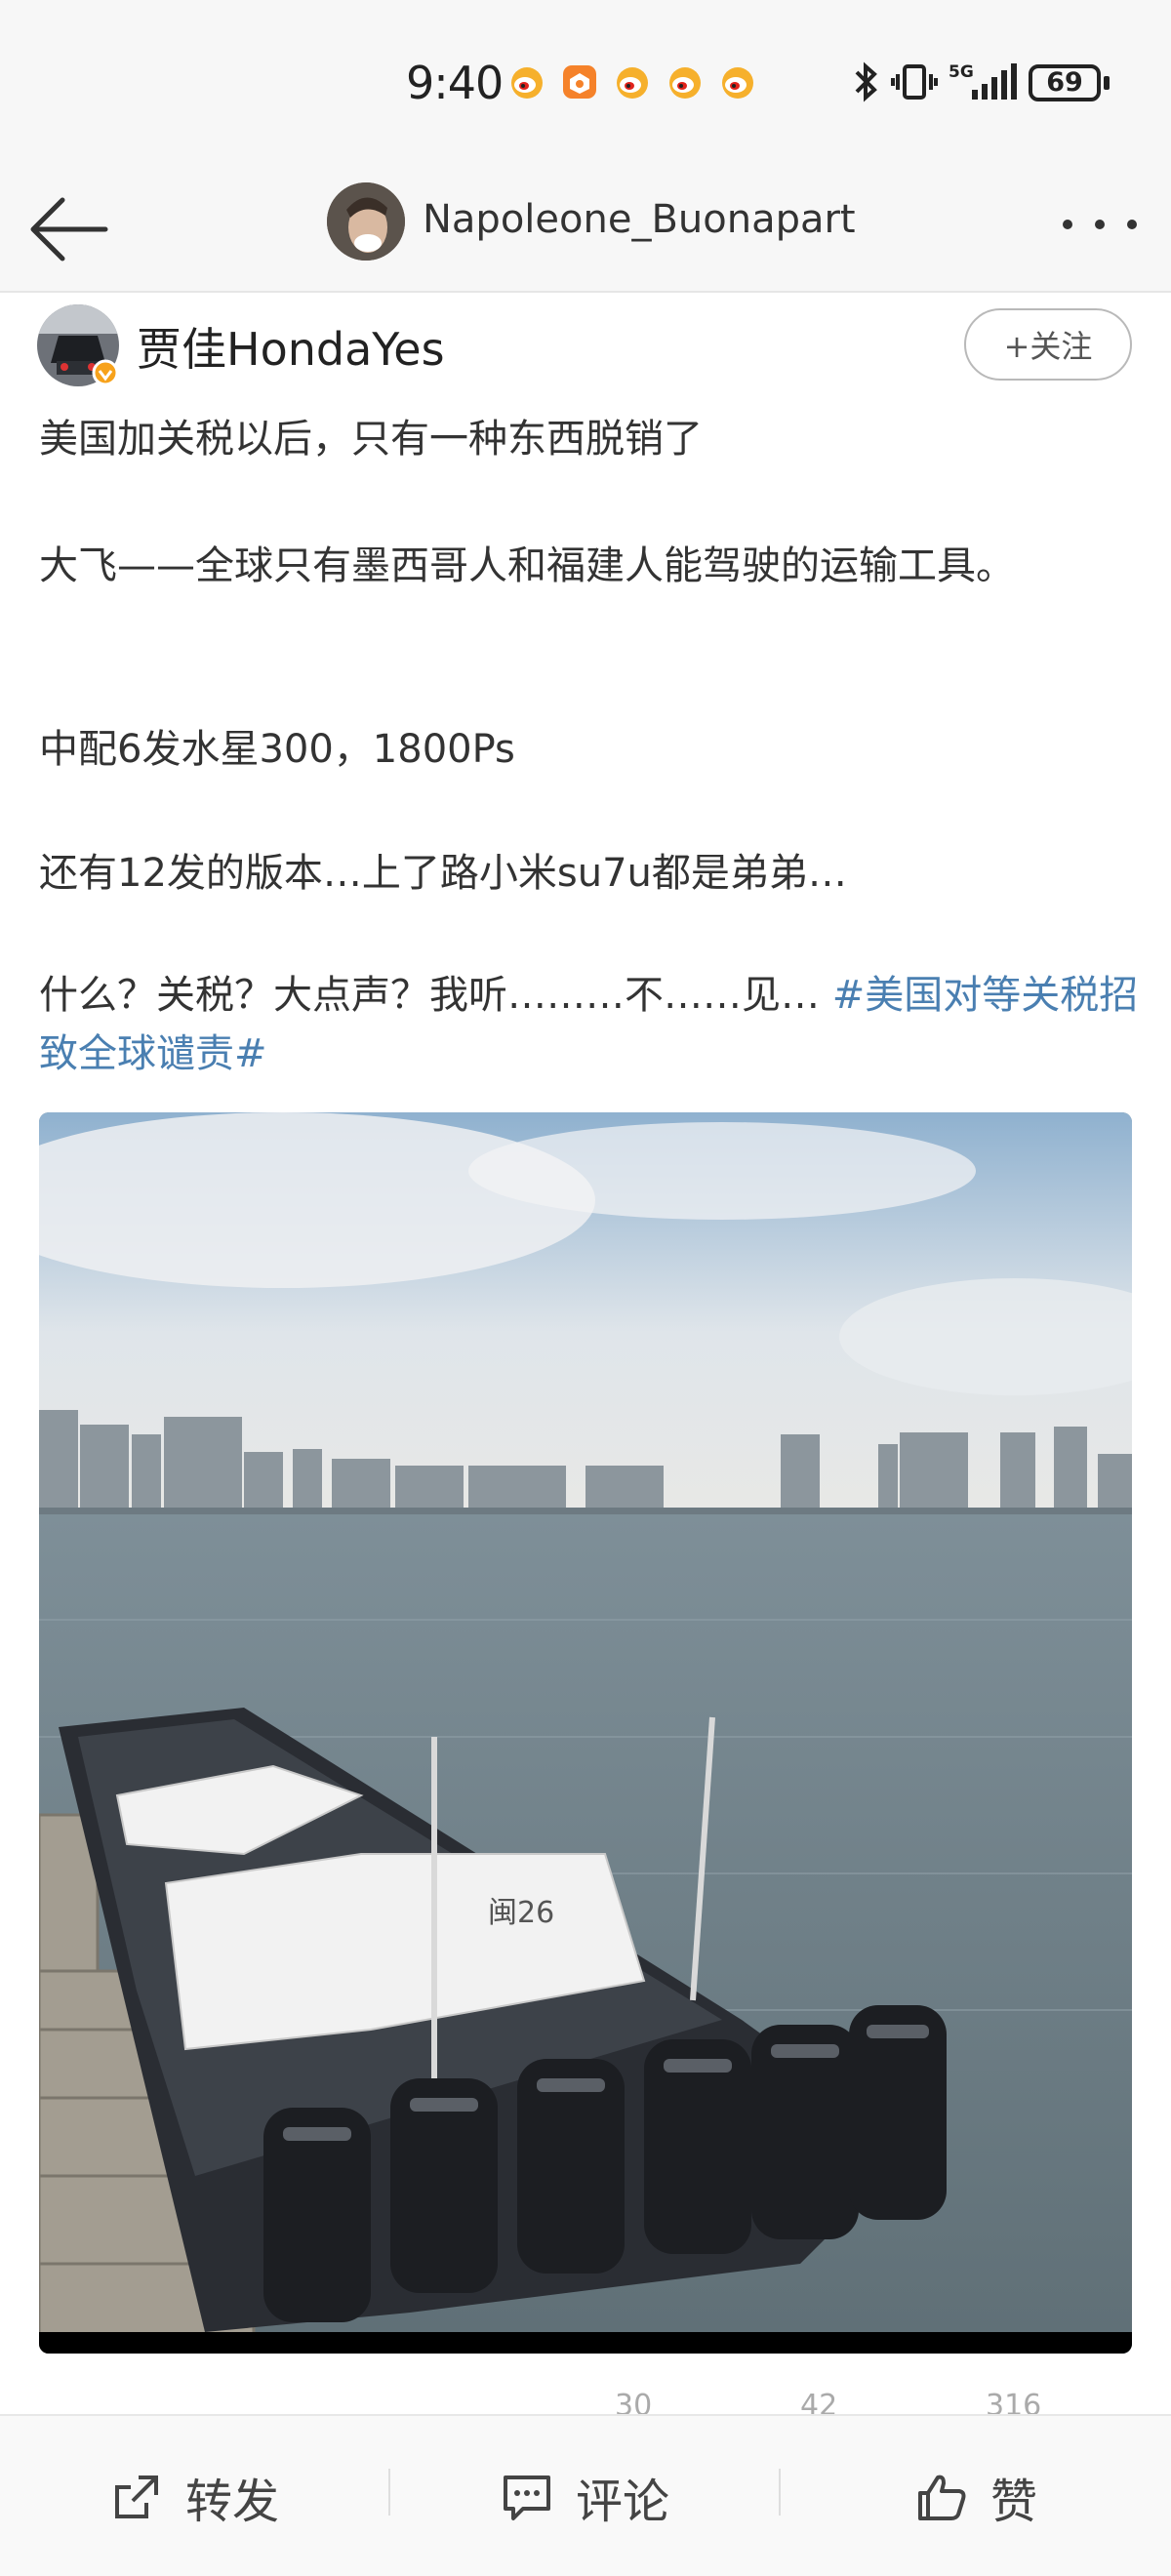  What do you see at coordinates (521, 1913) in the screenshot?
I see `hull-marking: 闽26` at bounding box center [521, 1913].